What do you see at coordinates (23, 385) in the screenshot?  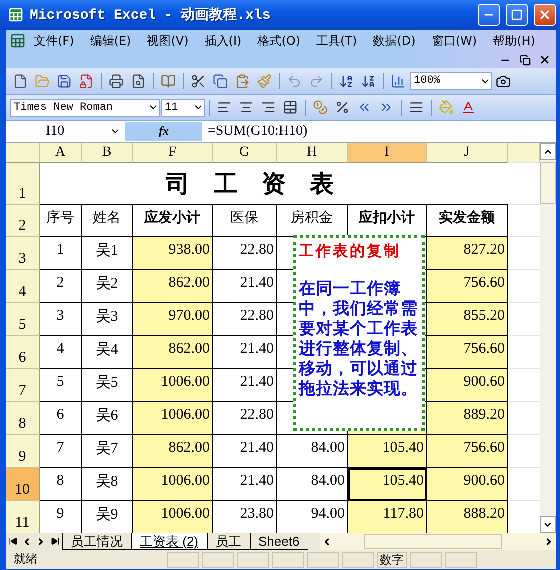 I see `row-header: 7` at bounding box center [23, 385].